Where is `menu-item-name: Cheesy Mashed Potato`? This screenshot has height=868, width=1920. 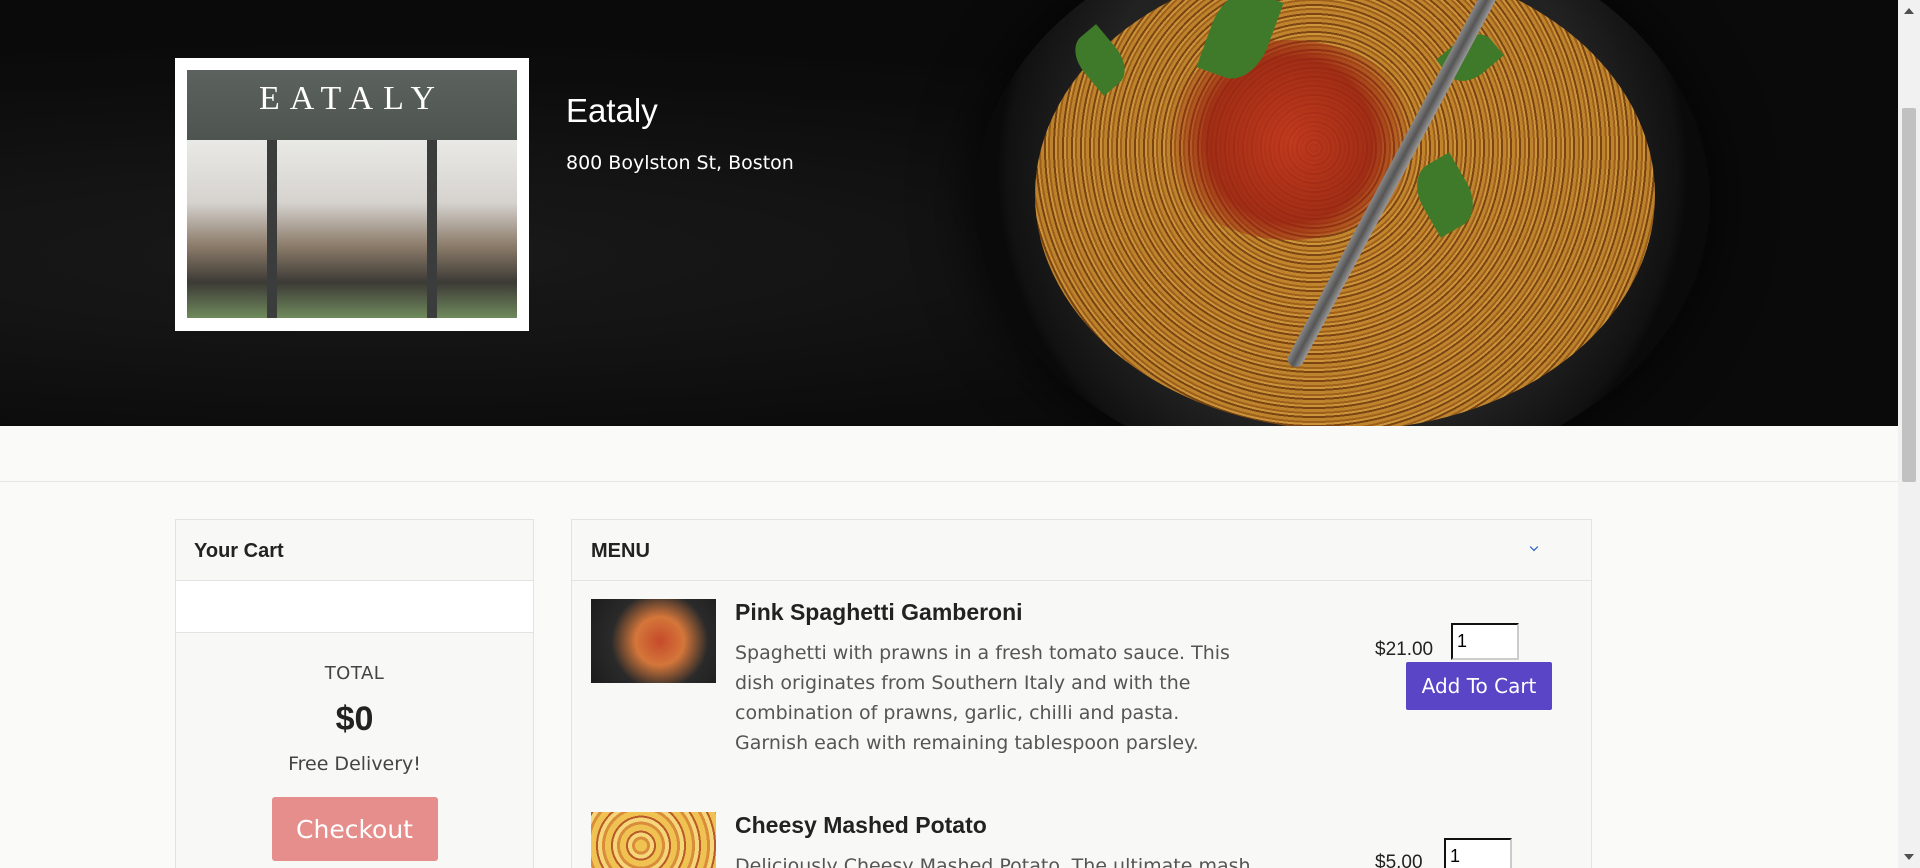 menu-item-name: Cheesy Mashed Potato is located at coordinates (861, 825).